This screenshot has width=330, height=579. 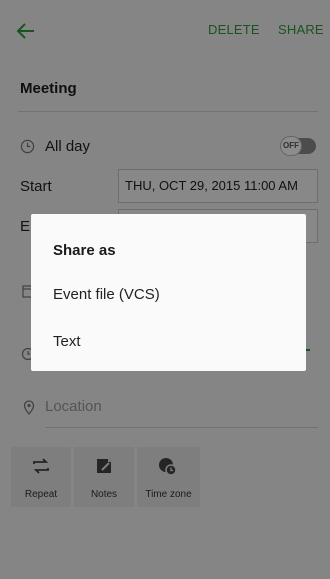 What do you see at coordinates (106, 294) in the screenshot?
I see `share-option-event-file: Event file (VCS)` at bounding box center [106, 294].